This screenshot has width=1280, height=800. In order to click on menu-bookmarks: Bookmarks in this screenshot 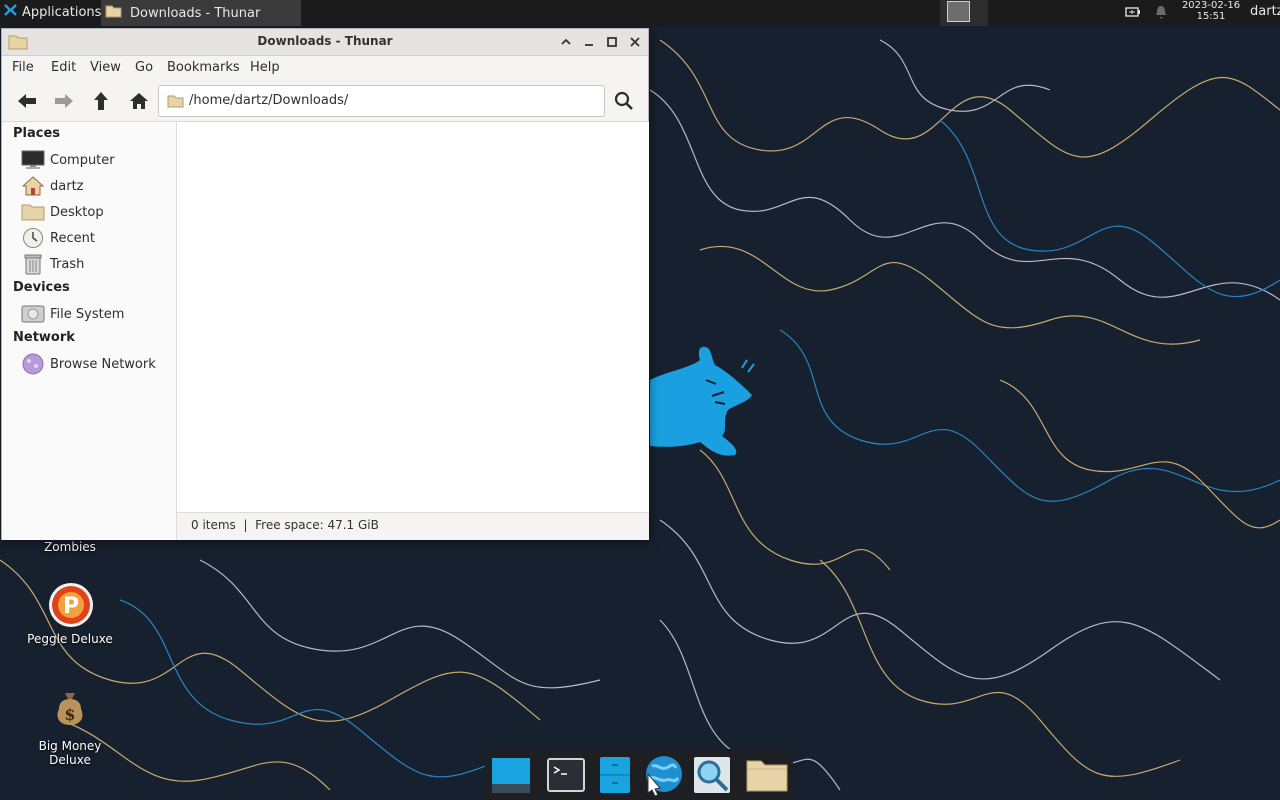, I will do `click(203, 67)`.